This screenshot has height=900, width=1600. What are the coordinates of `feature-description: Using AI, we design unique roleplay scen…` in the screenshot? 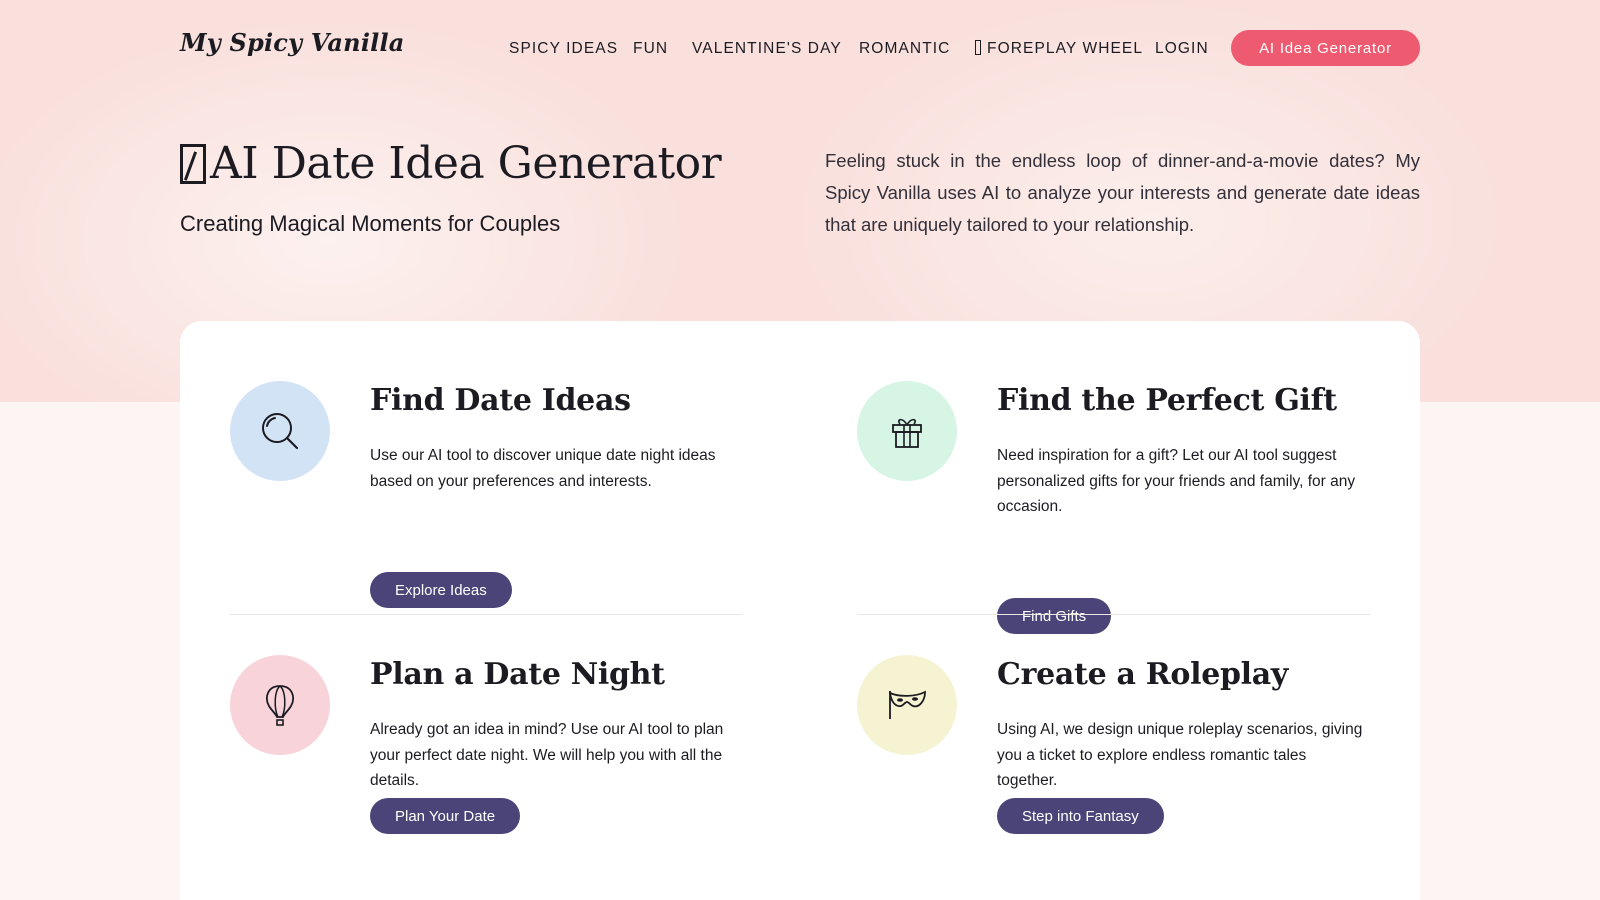 It's located at (1180, 755).